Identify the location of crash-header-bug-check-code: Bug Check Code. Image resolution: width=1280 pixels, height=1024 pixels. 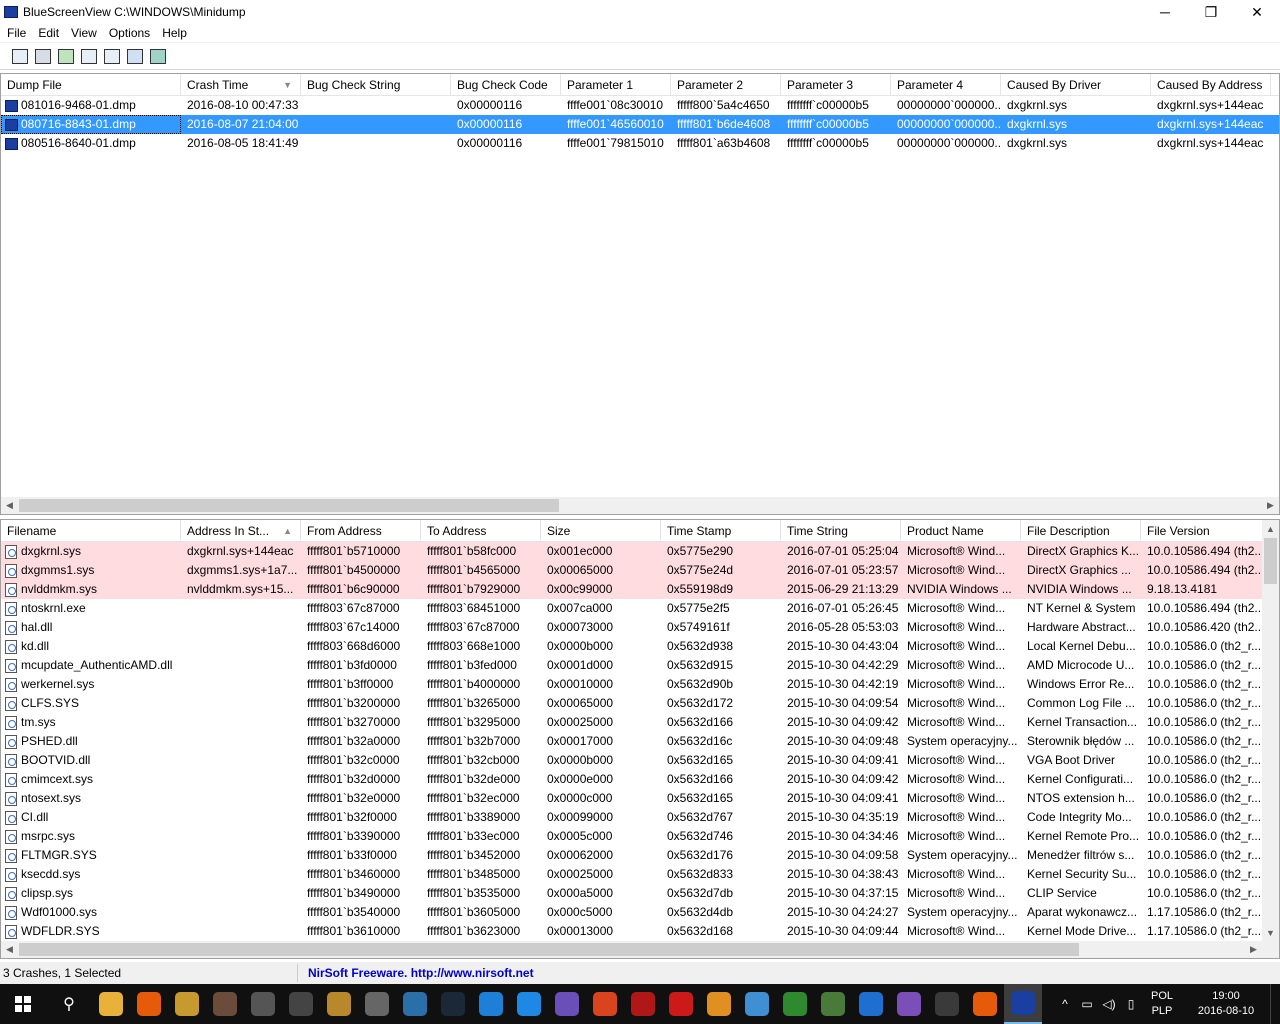
(506, 84).